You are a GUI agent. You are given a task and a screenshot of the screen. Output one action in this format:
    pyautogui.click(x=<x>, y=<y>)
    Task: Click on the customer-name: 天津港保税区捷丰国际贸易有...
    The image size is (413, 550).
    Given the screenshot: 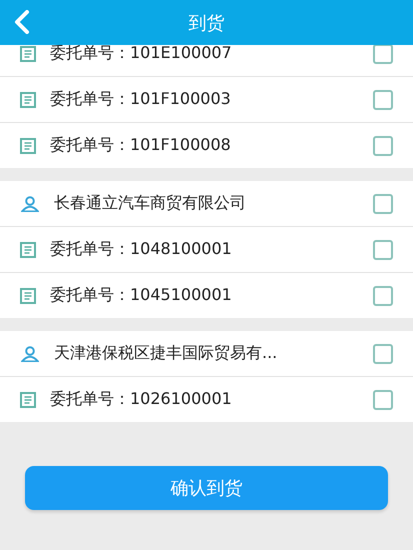 What is the action you would take?
    pyautogui.click(x=166, y=353)
    